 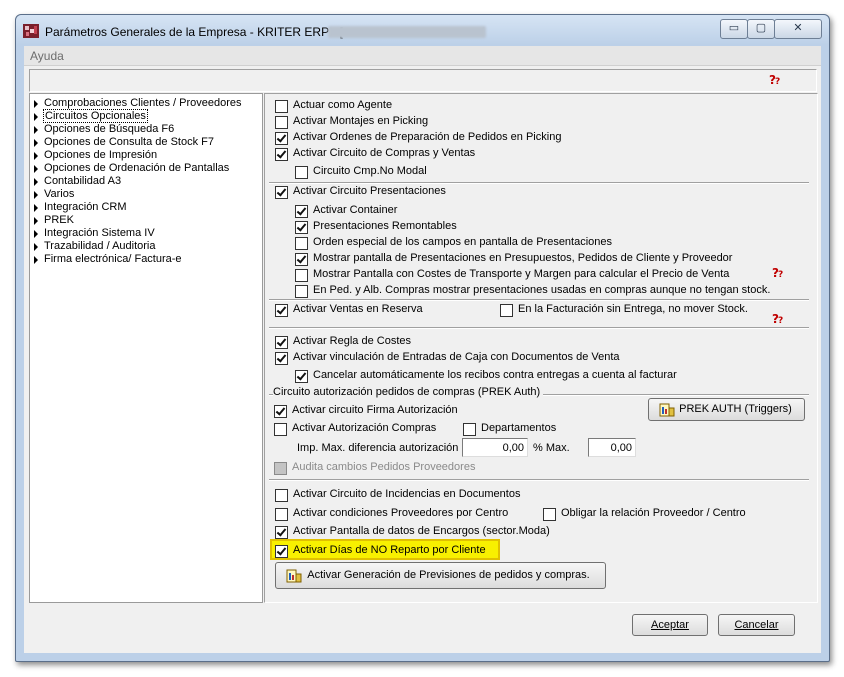 I want to click on info-strip: ? ?, so click(x=423, y=80).